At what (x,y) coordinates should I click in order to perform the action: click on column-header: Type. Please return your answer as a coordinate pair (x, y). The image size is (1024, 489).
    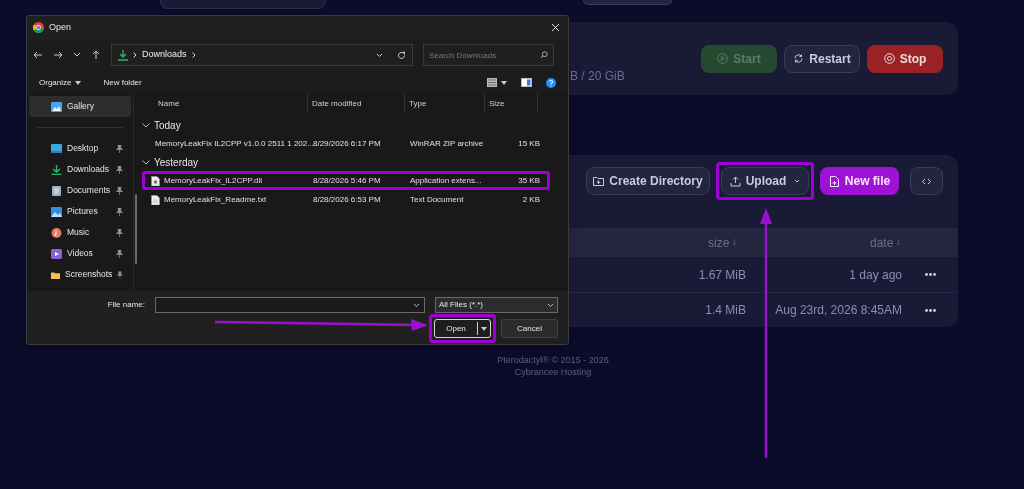
    Looking at the image, I should click on (445, 103).